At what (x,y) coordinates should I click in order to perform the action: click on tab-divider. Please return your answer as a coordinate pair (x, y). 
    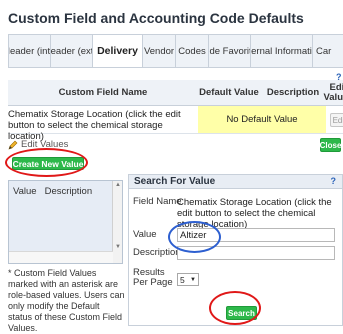
    Looking at the image, I should click on (175, 67).